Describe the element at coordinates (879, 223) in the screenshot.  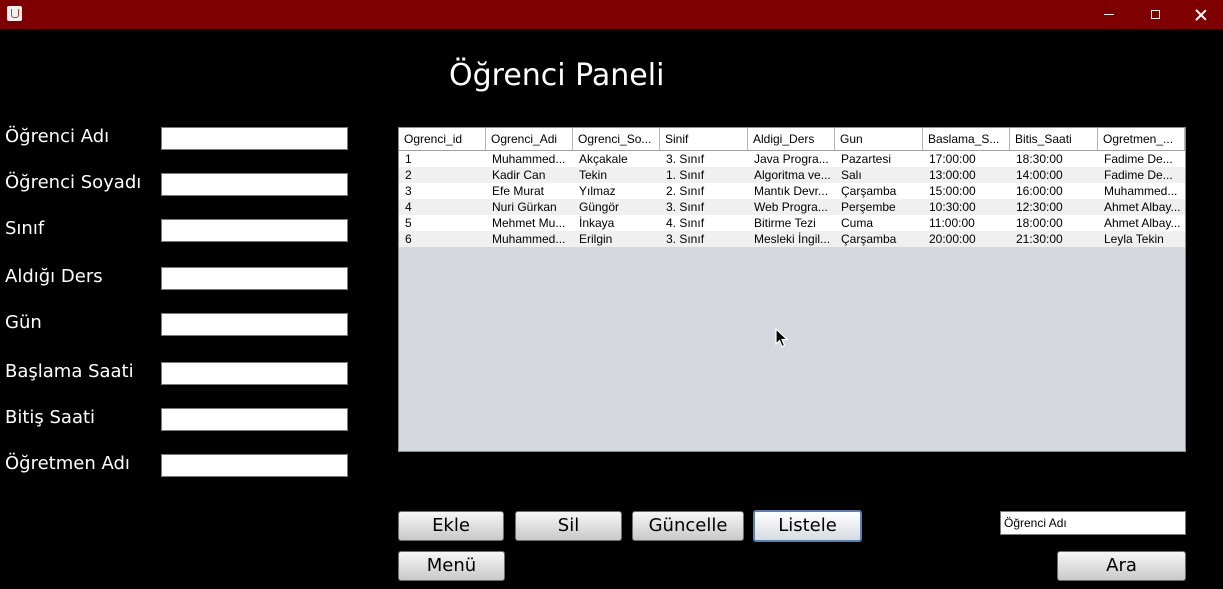
I see `table-cell: Cuma` at that location.